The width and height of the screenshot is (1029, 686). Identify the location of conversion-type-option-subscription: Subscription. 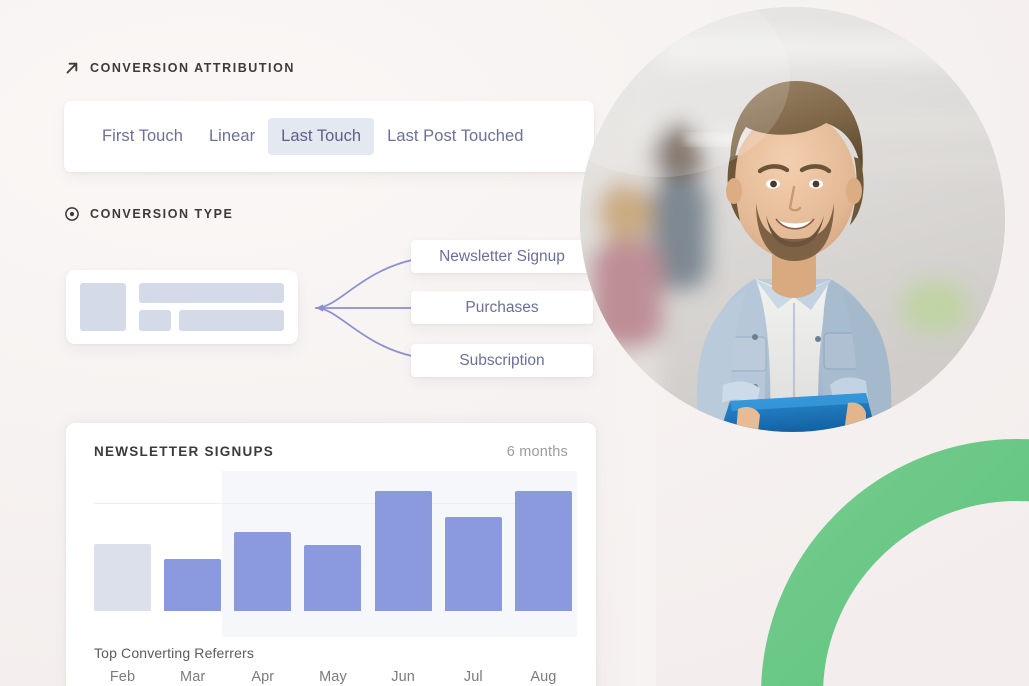
(502, 360).